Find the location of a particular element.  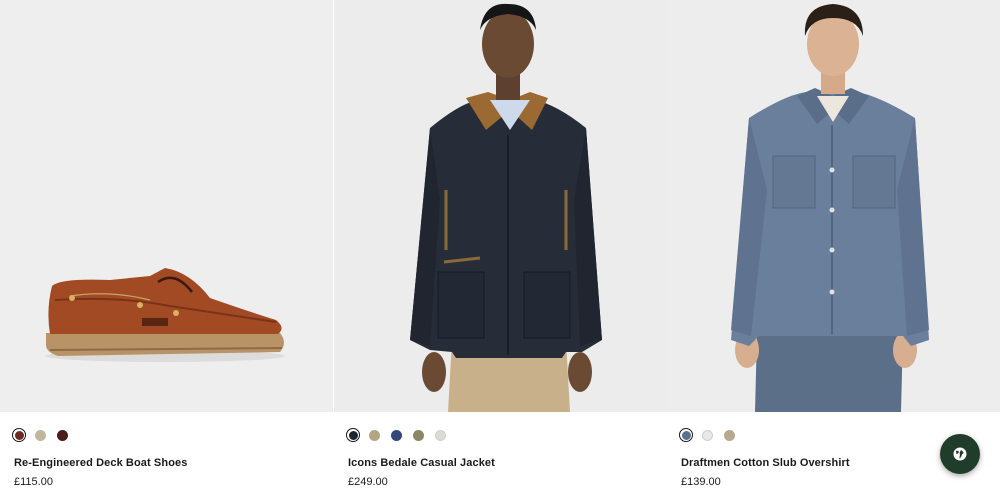

product-name: Draftmen Cotton Slub Overshirt is located at coordinates (765, 463).